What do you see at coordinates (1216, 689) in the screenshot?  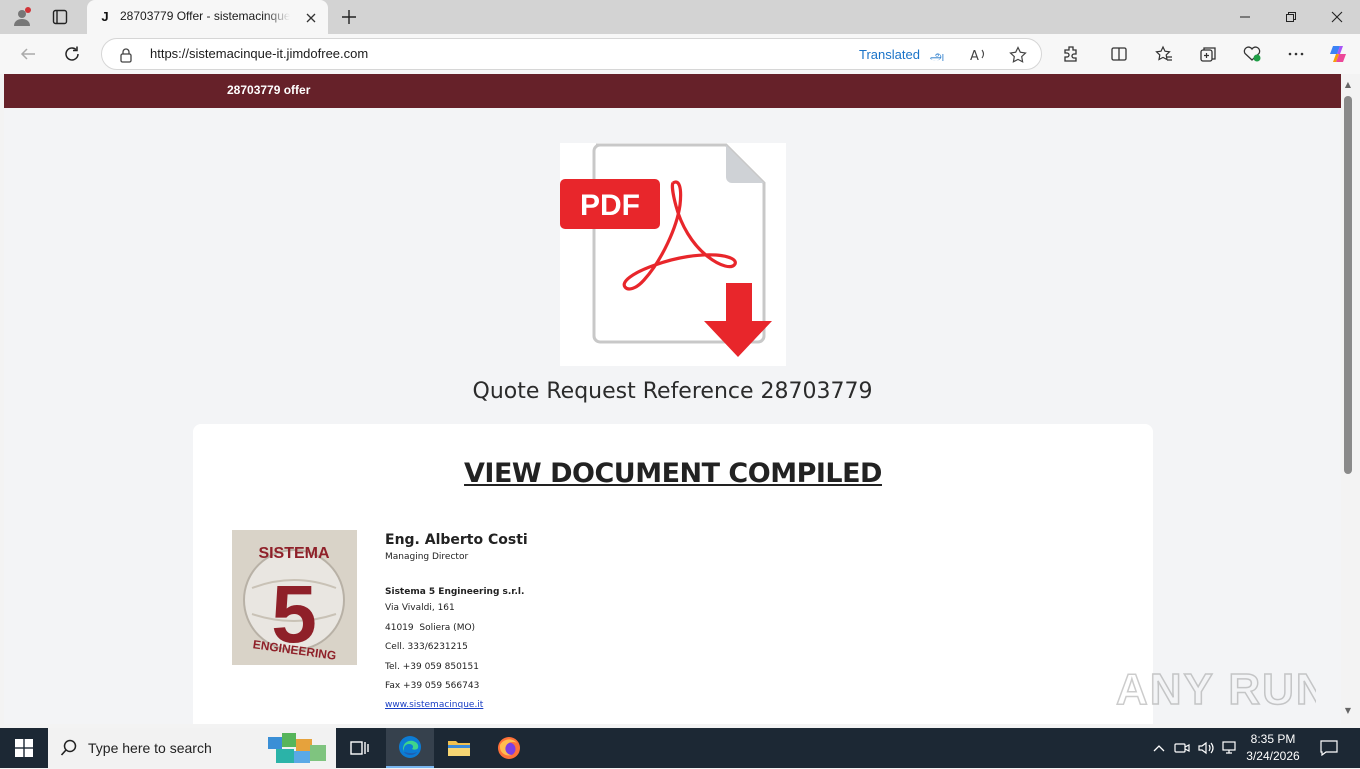 I see `svg-text: ANY RUN` at bounding box center [1216, 689].